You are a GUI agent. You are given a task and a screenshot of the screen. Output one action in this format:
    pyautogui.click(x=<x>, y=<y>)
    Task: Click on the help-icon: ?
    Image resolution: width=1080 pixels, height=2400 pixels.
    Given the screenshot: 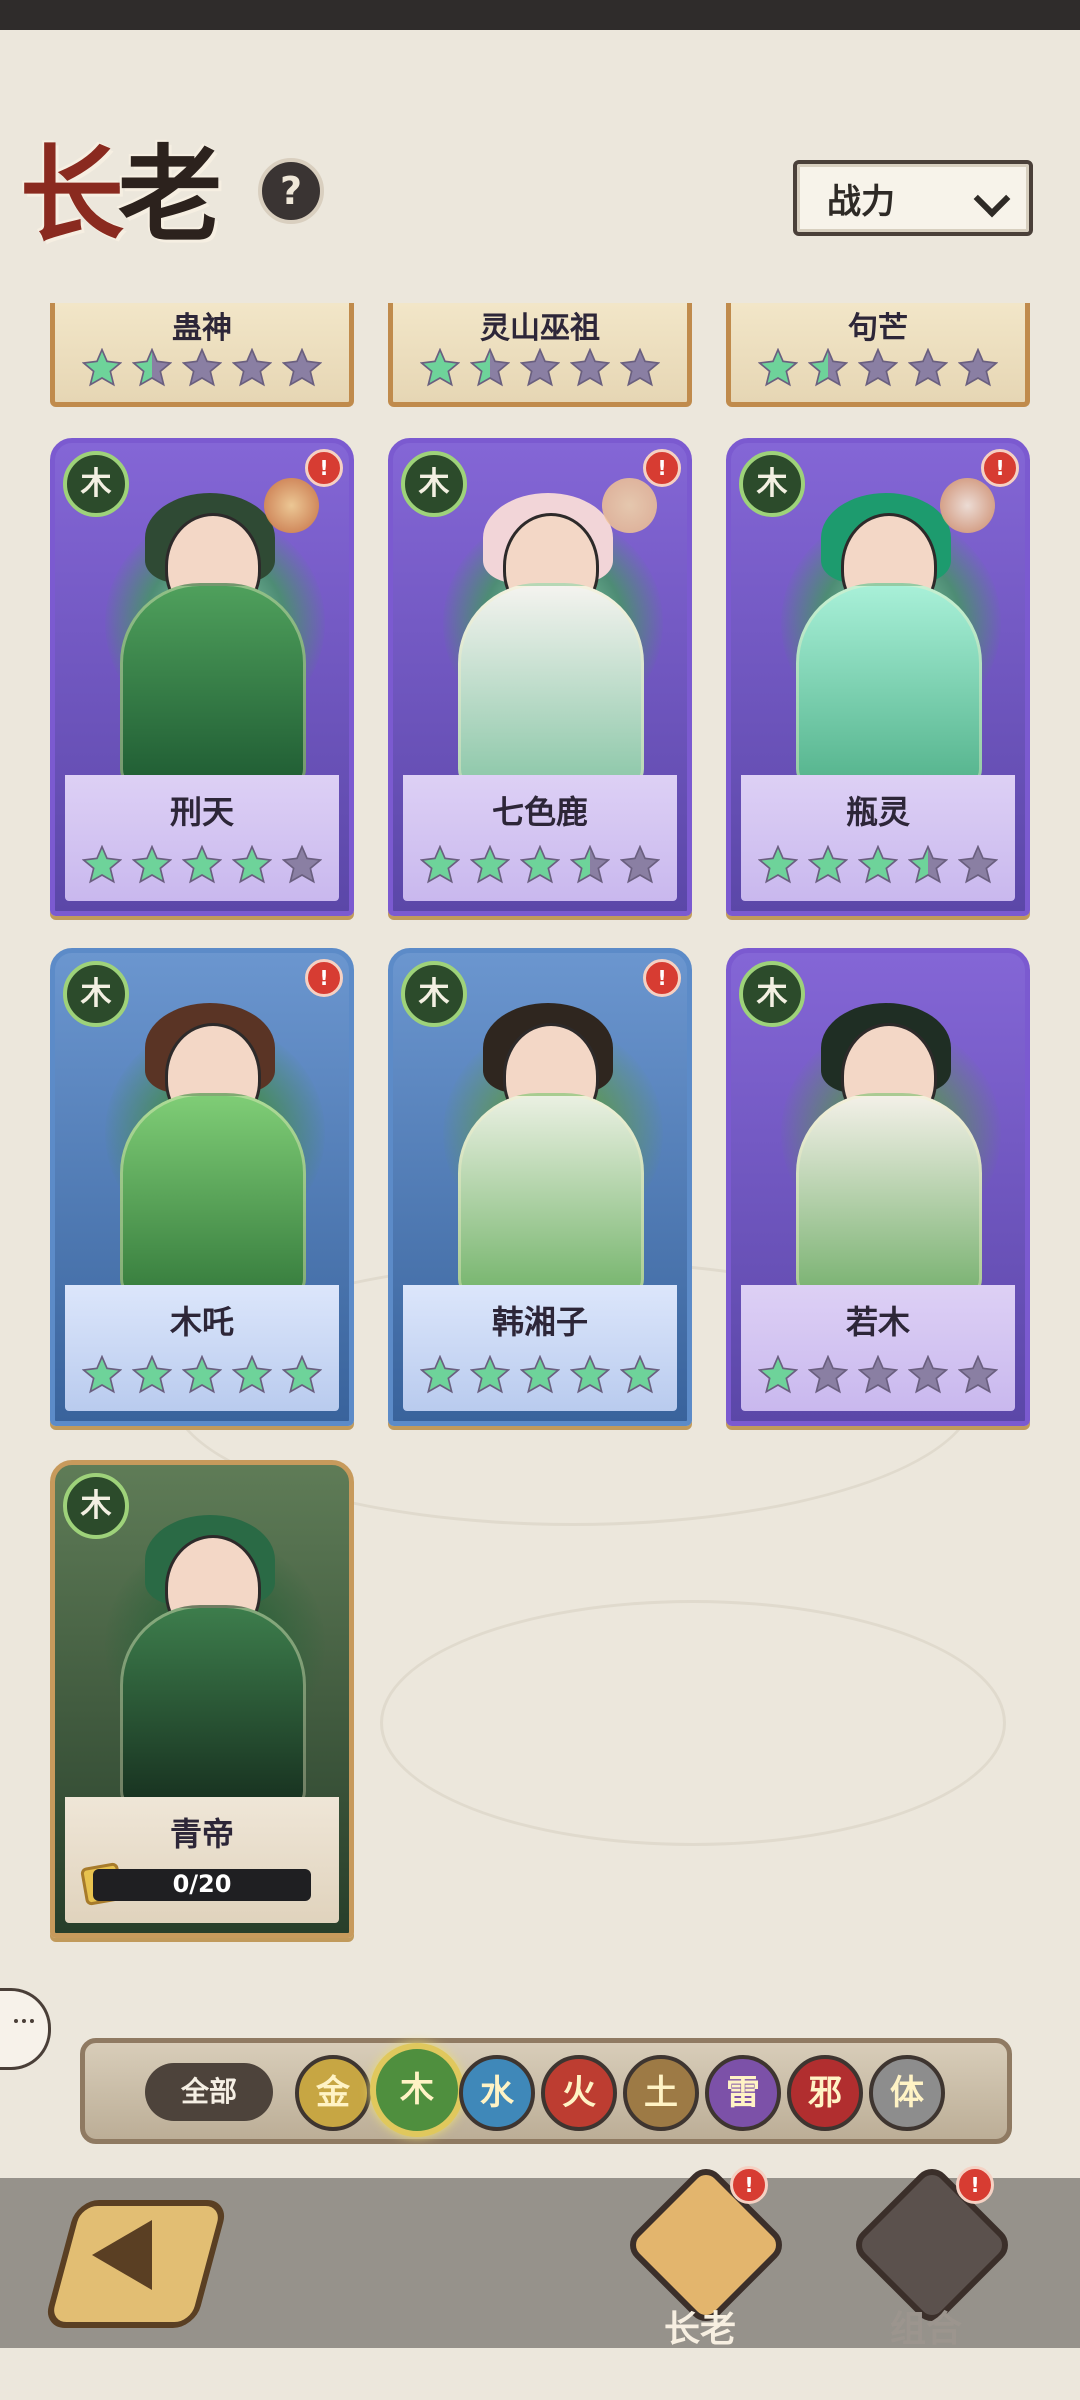 What is the action you would take?
    pyautogui.click(x=291, y=191)
    